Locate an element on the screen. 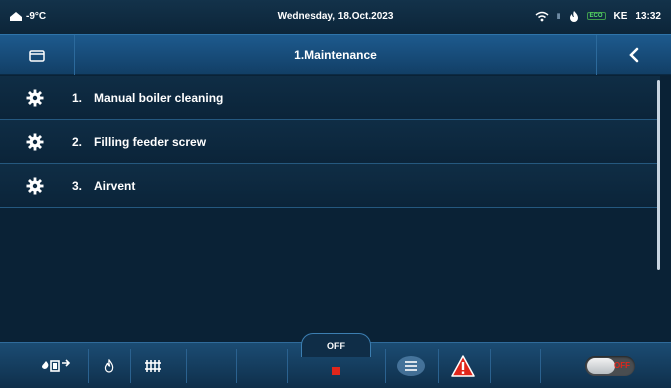 The image size is (671, 388). signal-icon: ▮ is located at coordinates (558, 16).